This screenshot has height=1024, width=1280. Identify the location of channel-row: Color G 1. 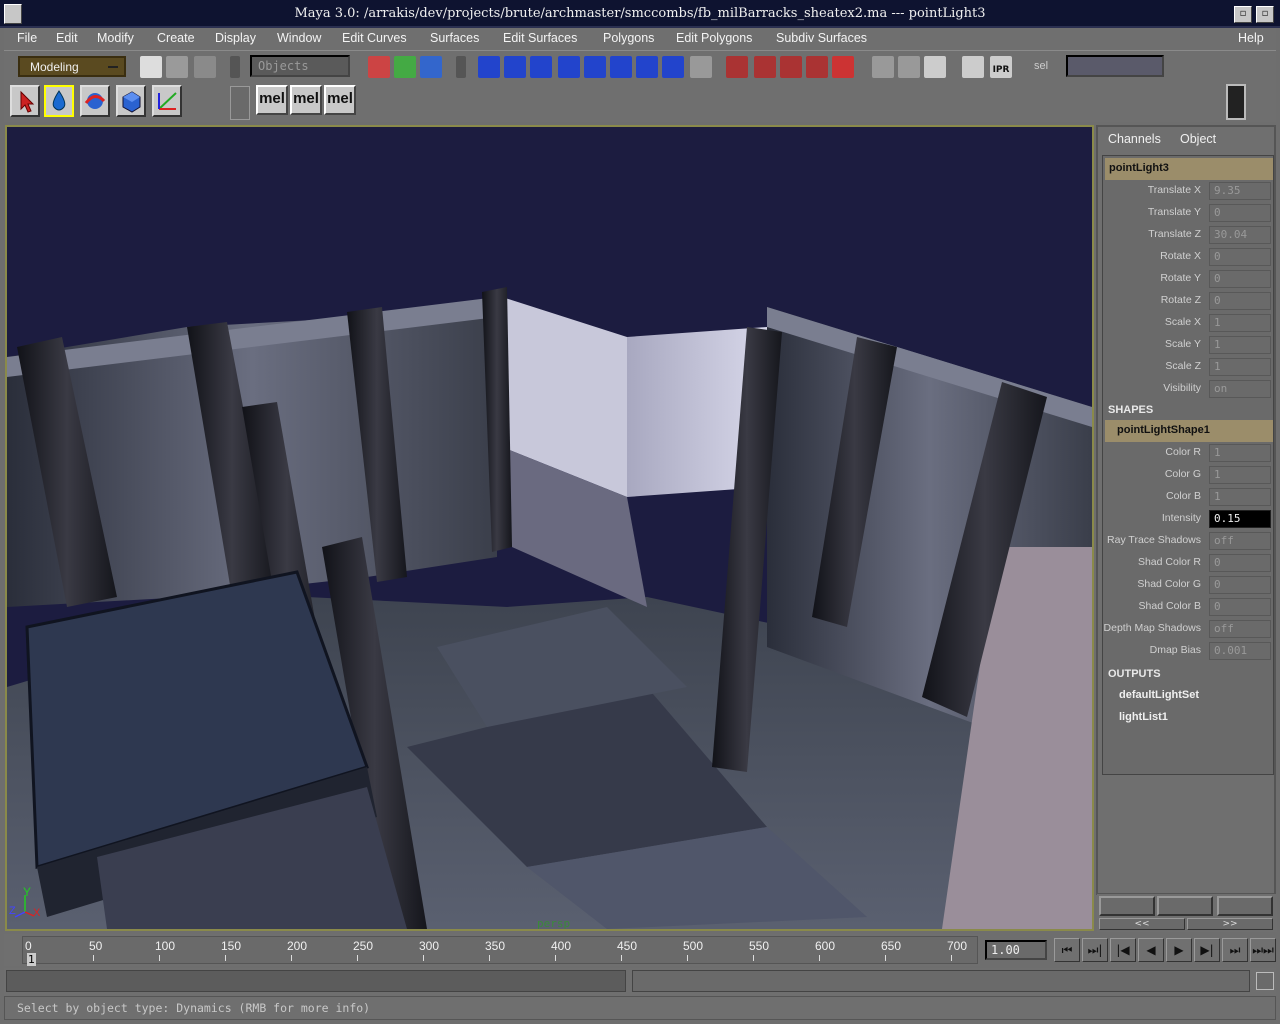
(1188, 475).